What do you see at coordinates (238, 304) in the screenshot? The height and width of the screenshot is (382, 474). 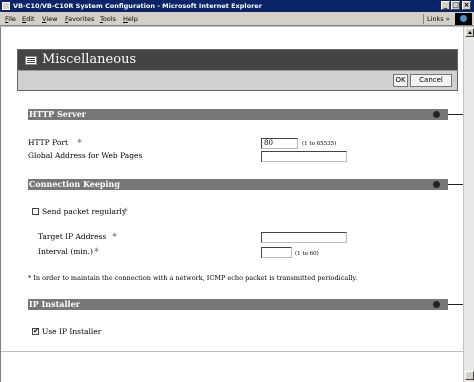 I see `section-ip-installer: IP Installer` at bounding box center [238, 304].